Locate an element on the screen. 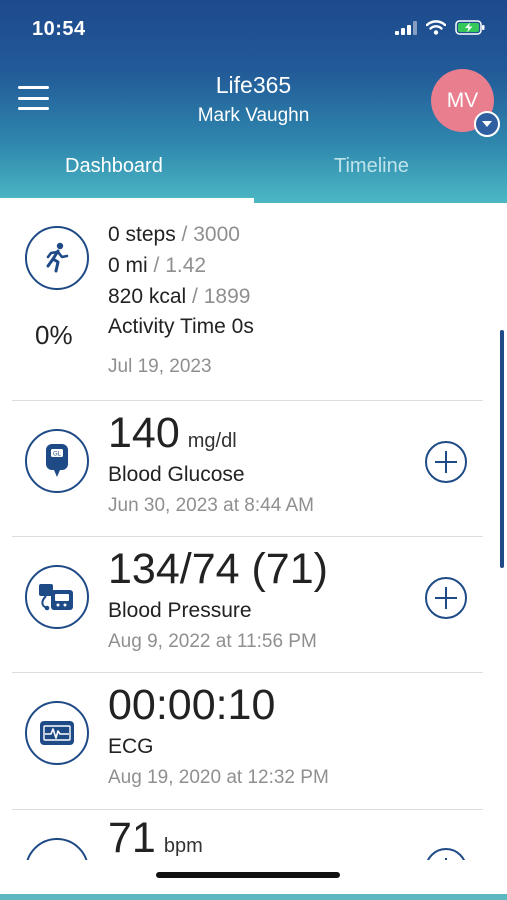 This screenshot has height=900, width=507. status-time: 10:54 is located at coordinates (59, 29).